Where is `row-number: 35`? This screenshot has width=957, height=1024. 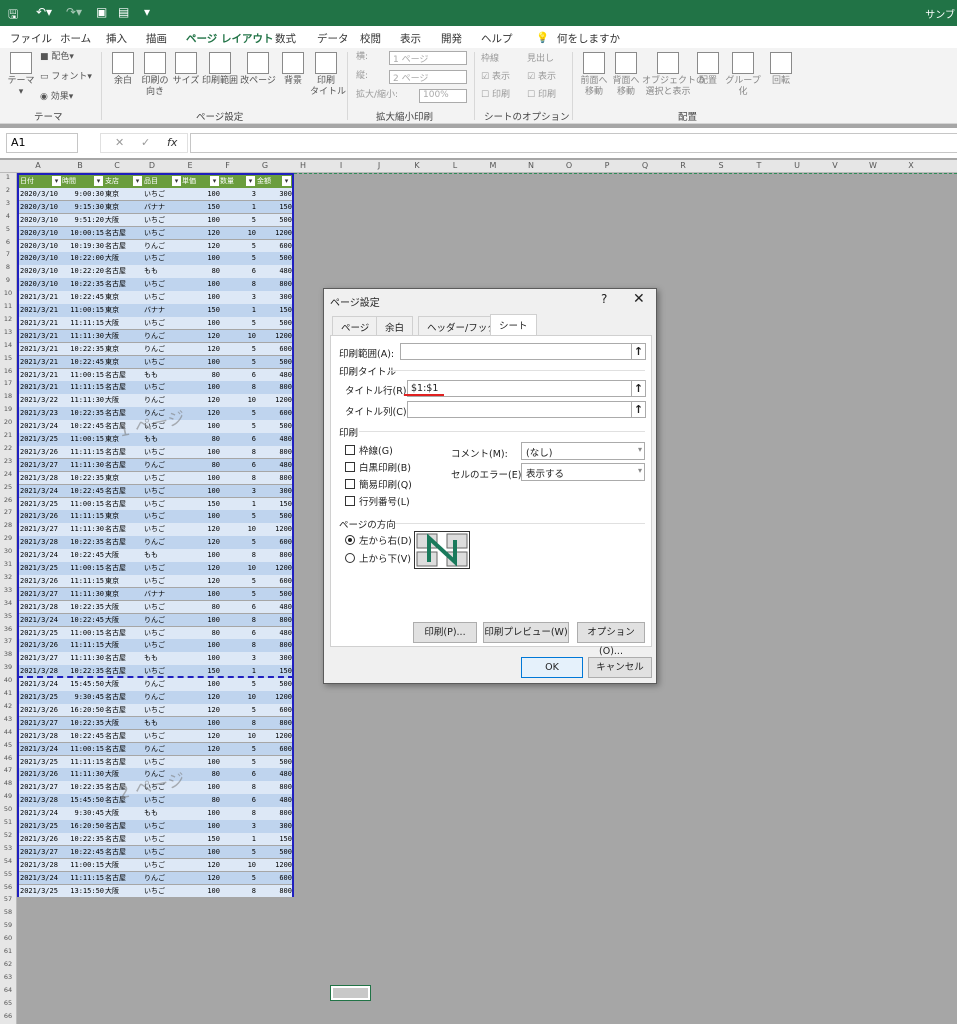
row-number: 35 is located at coordinates (8, 616).